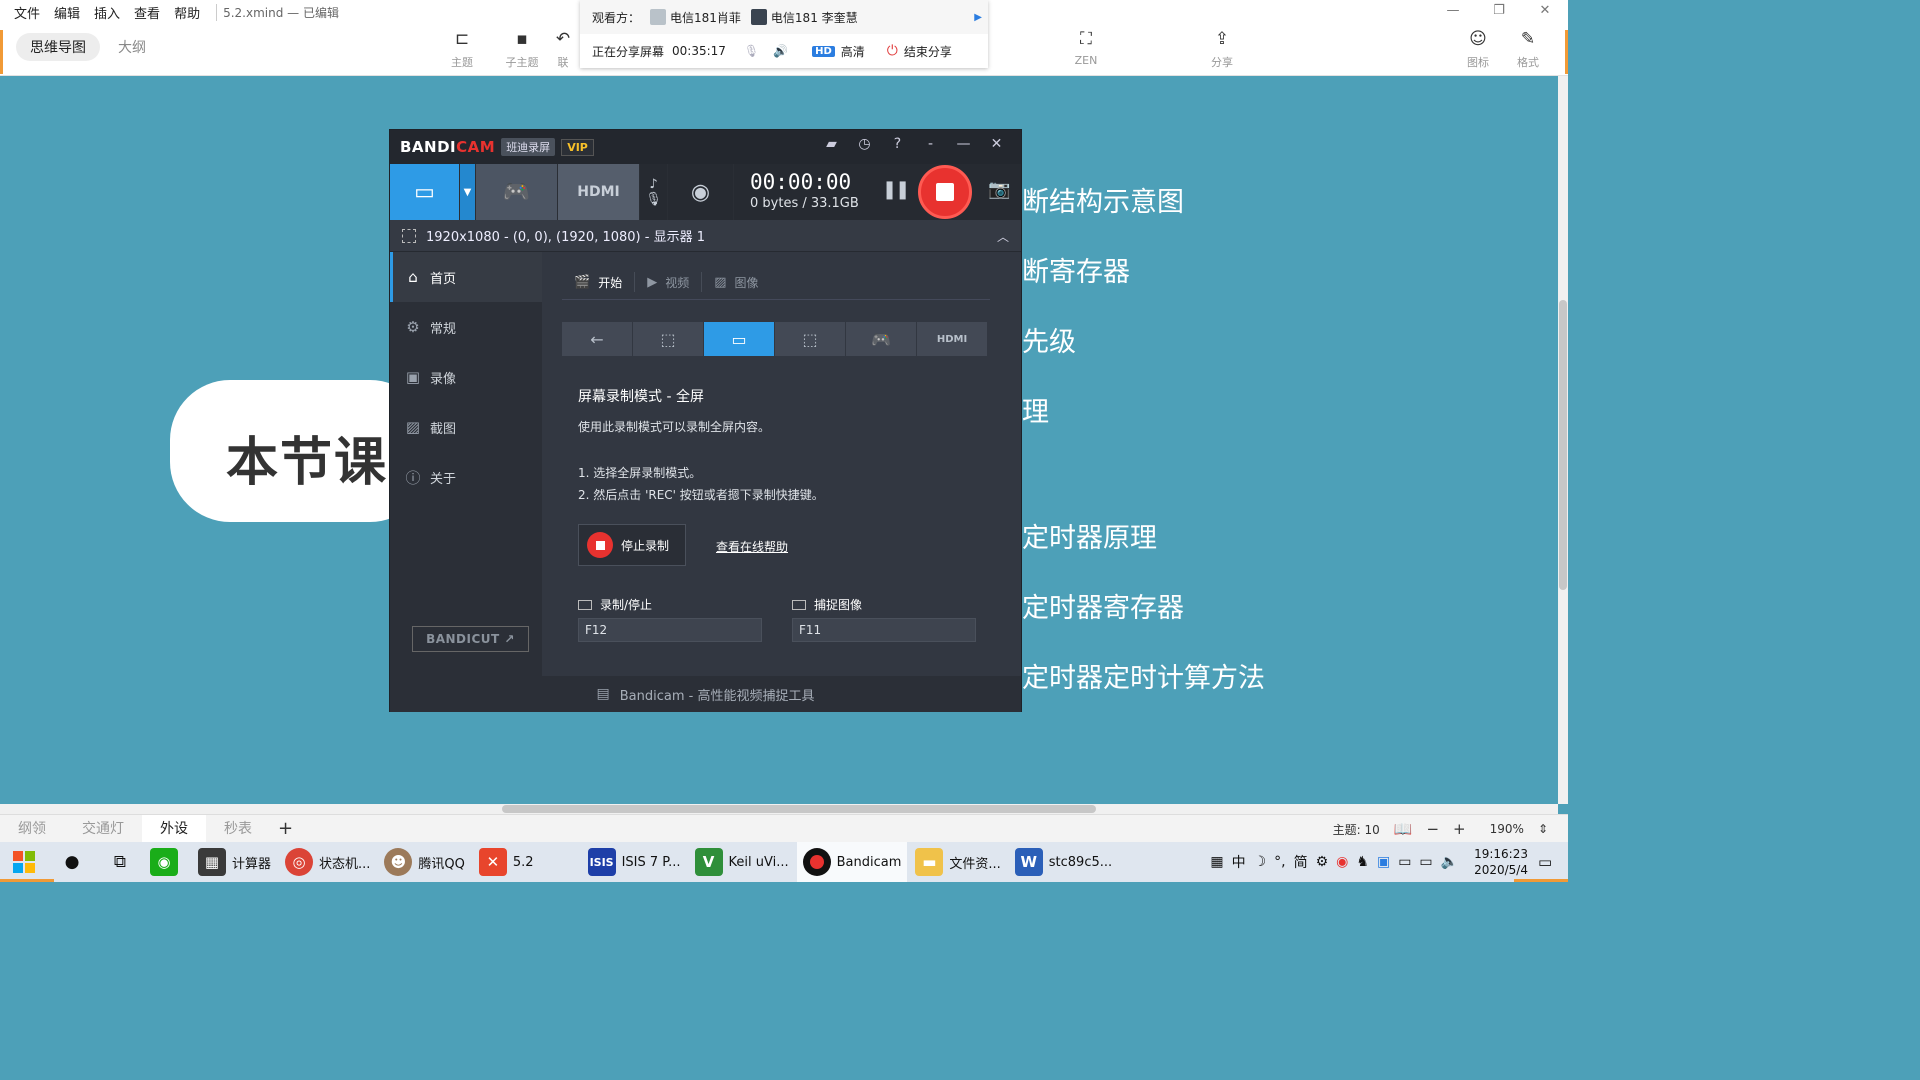 The width and height of the screenshot is (1920, 1080). What do you see at coordinates (632, 545) in the screenshot?
I see `stop-recording-button: 停止录制` at bounding box center [632, 545].